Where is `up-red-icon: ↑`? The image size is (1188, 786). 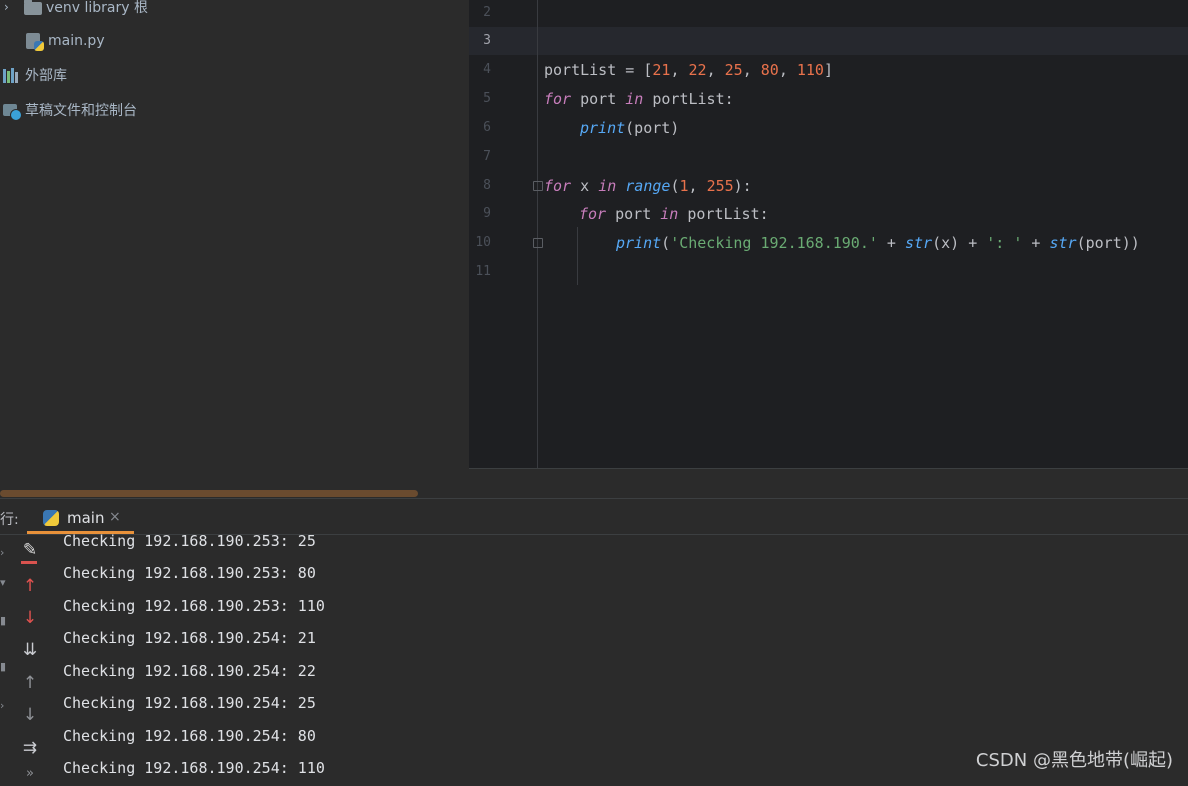 up-red-icon: ↑ is located at coordinates (30, 586).